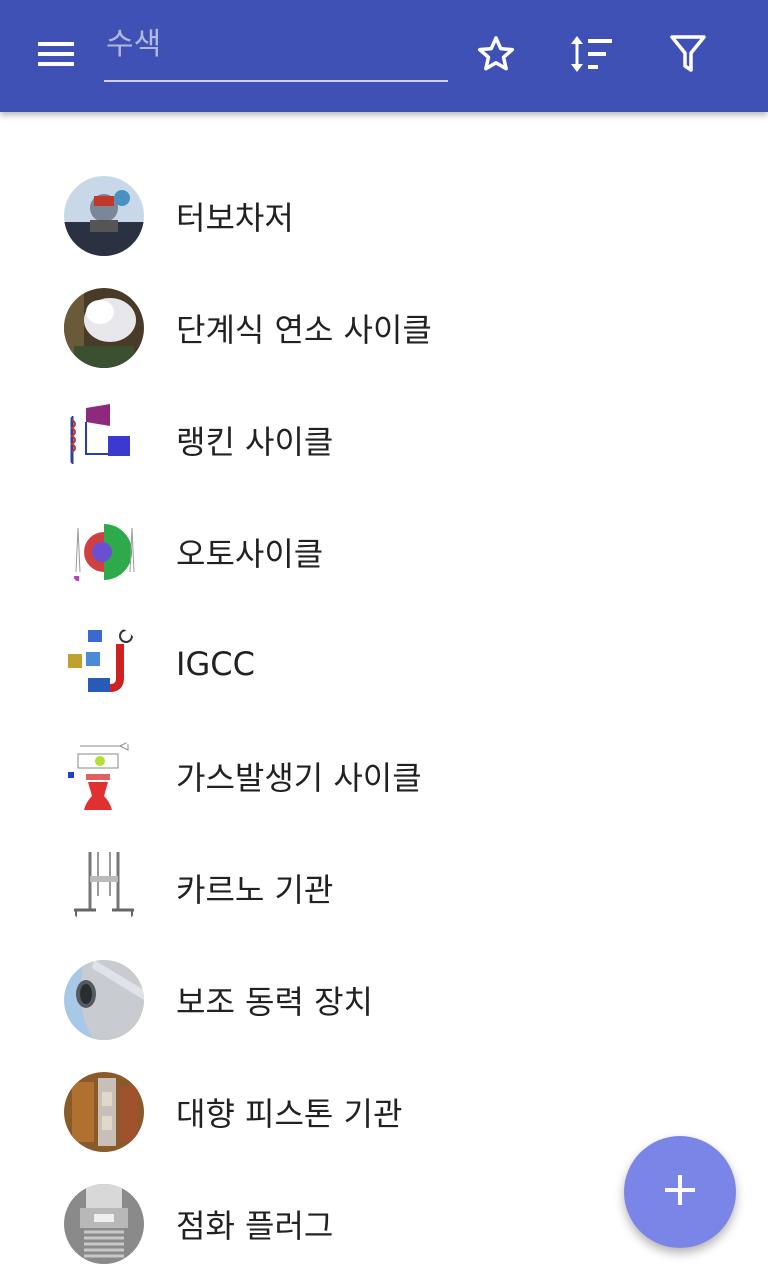 The image size is (768, 1280). What do you see at coordinates (274, 1002) in the screenshot?
I see `list-item-label: 보조 동력 장치` at bounding box center [274, 1002].